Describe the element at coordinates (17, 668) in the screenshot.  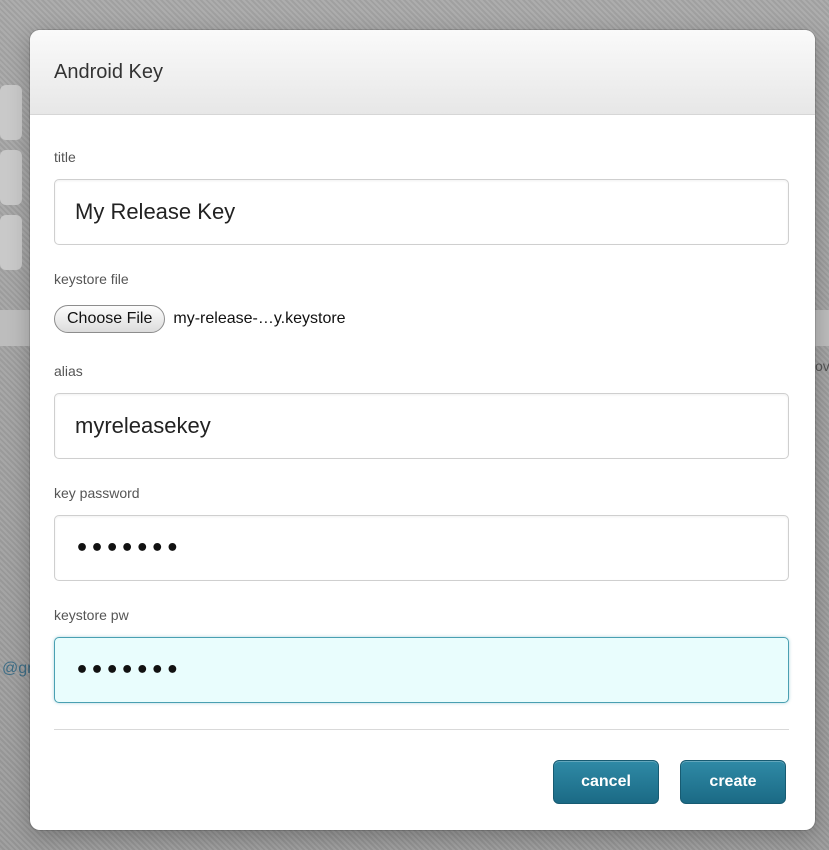
I see `background-link-fragment: @gr` at that location.